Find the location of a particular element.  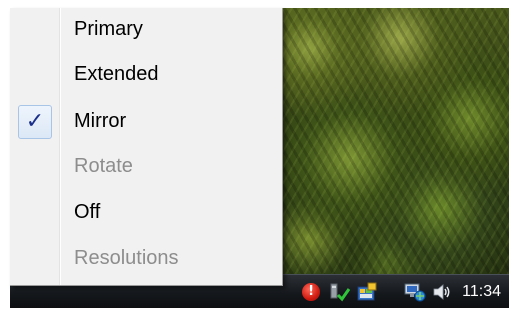

alert-icon: ! is located at coordinates (313, 292).